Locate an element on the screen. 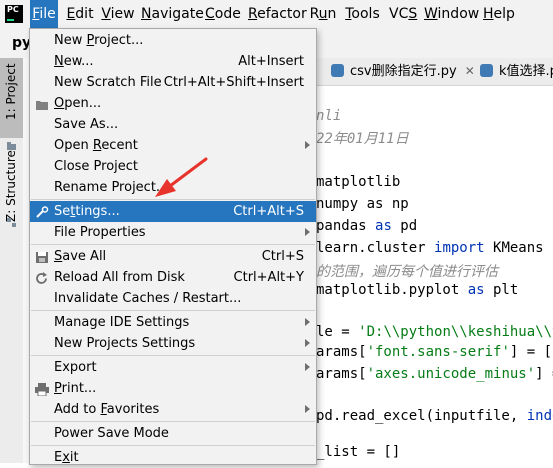  menu-item-new-scratch-file: New Scratch File Ctrl+Alt+Shift+Insert is located at coordinates (173, 82).